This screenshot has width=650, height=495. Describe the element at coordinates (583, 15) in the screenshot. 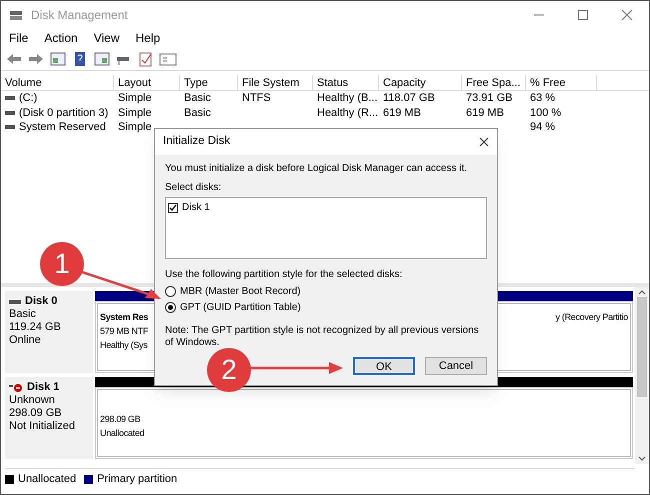

I see `maximize-icon` at that location.